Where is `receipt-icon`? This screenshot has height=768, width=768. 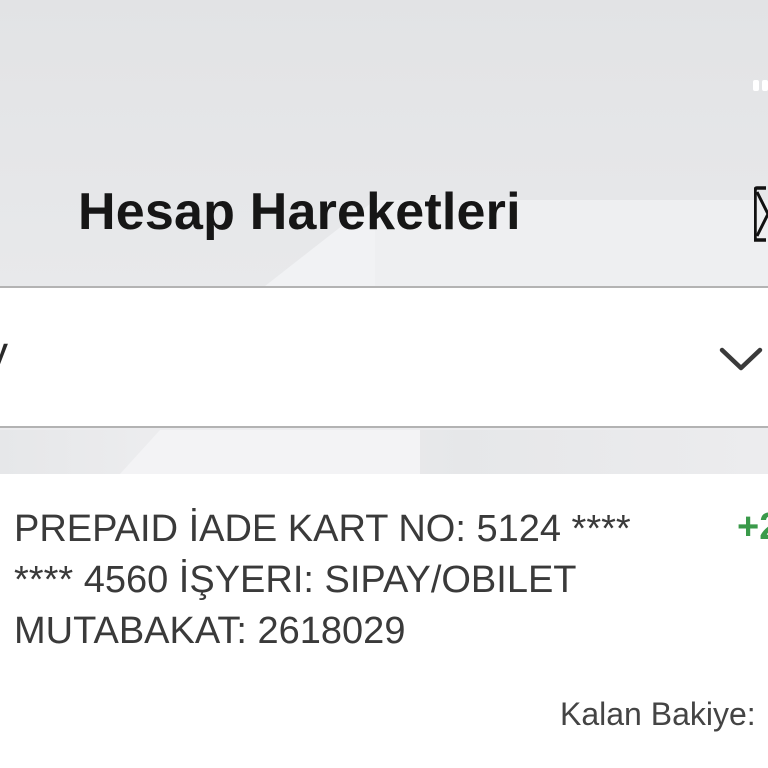
receipt-icon is located at coordinates (761, 214).